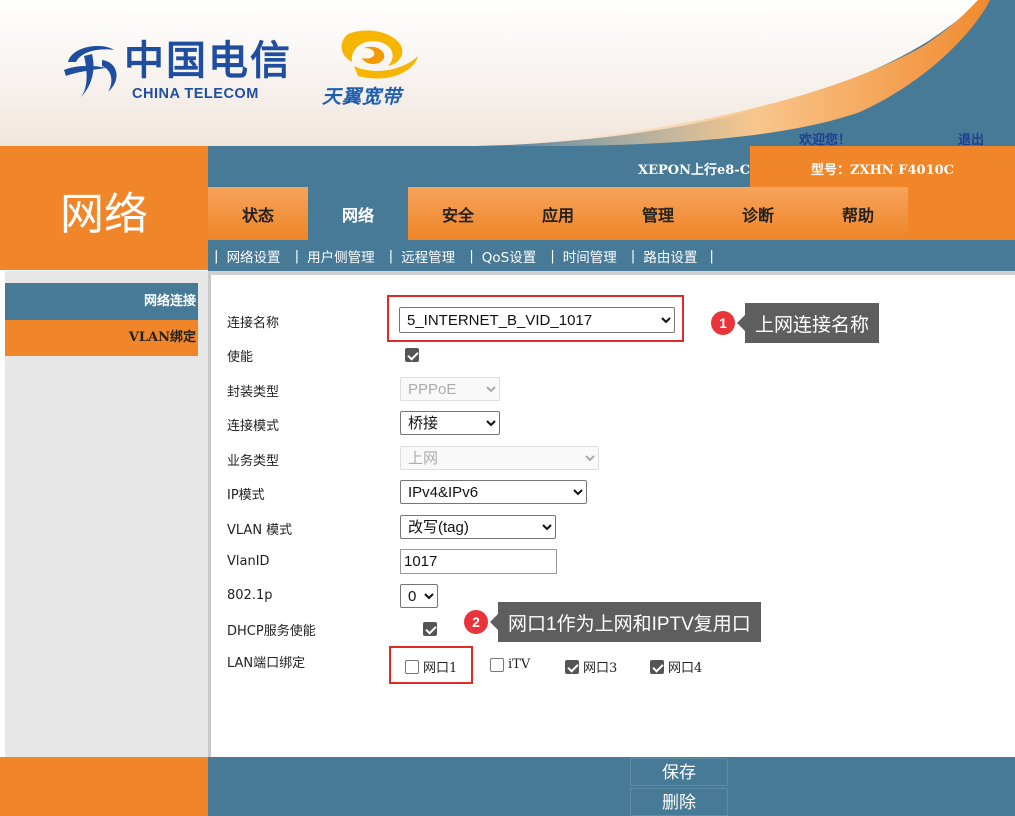 This screenshot has height=816, width=1015. I want to click on lan-port-1-label: 网口1, so click(440, 668).